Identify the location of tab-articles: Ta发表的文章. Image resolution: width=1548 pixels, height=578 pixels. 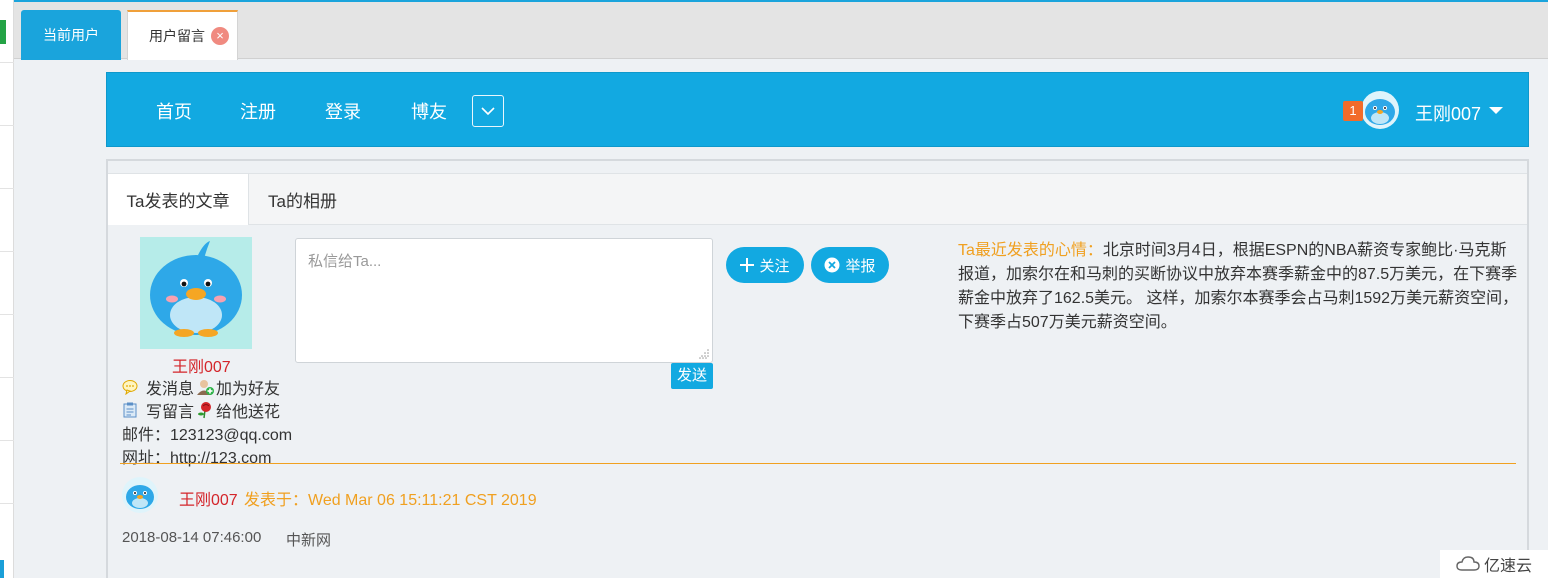
(178, 199).